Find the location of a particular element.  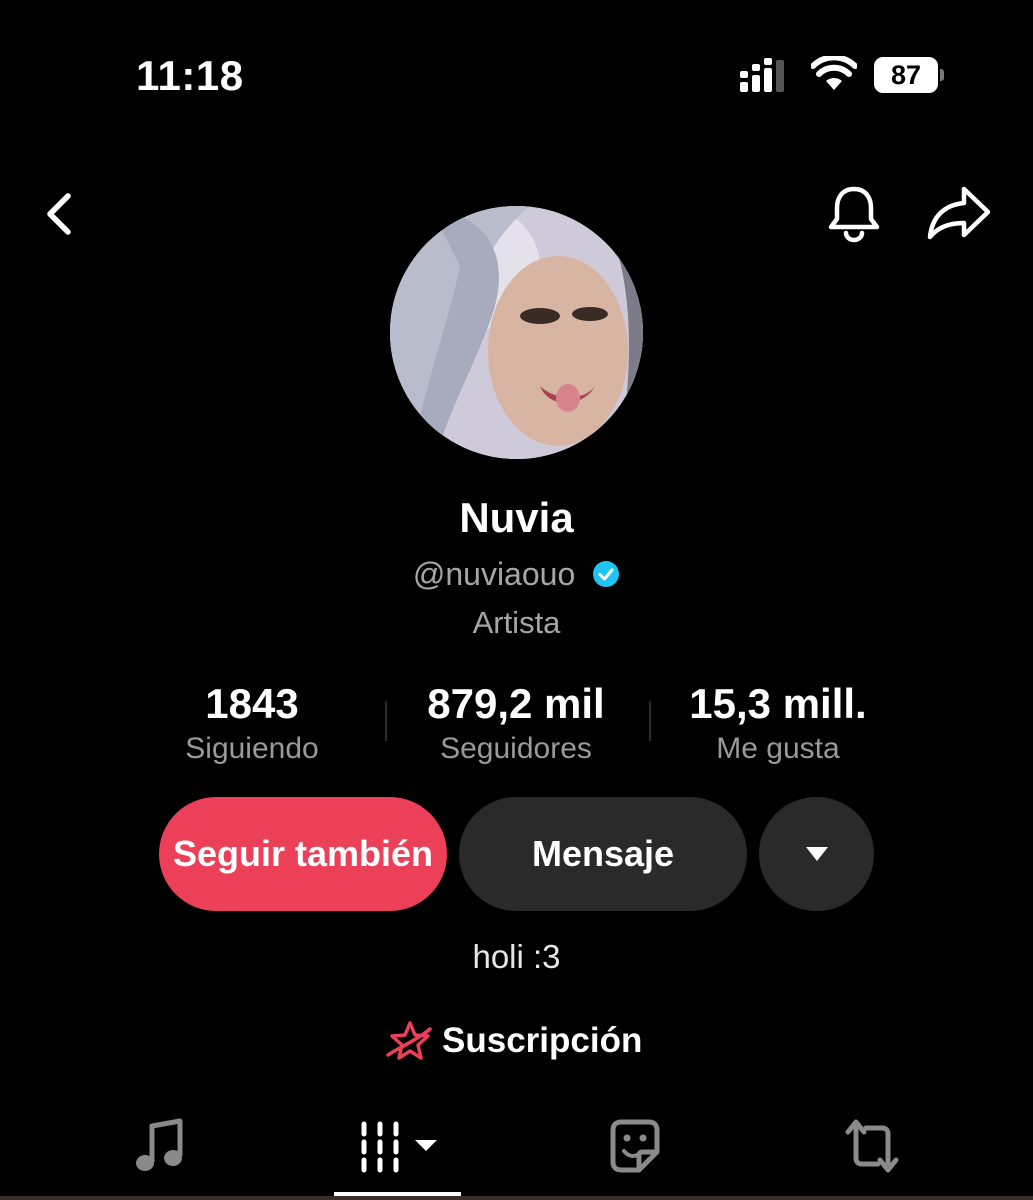

battery-level: 87 is located at coordinates (906, 75).